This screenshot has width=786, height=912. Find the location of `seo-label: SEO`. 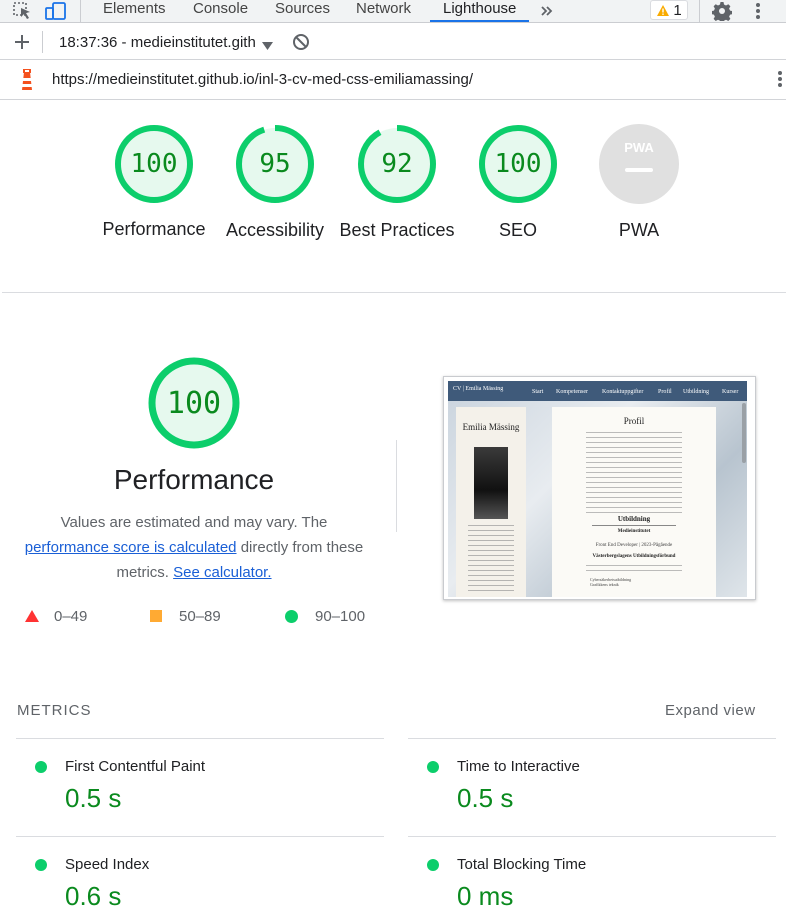

seo-label: SEO is located at coordinates (517, 230).